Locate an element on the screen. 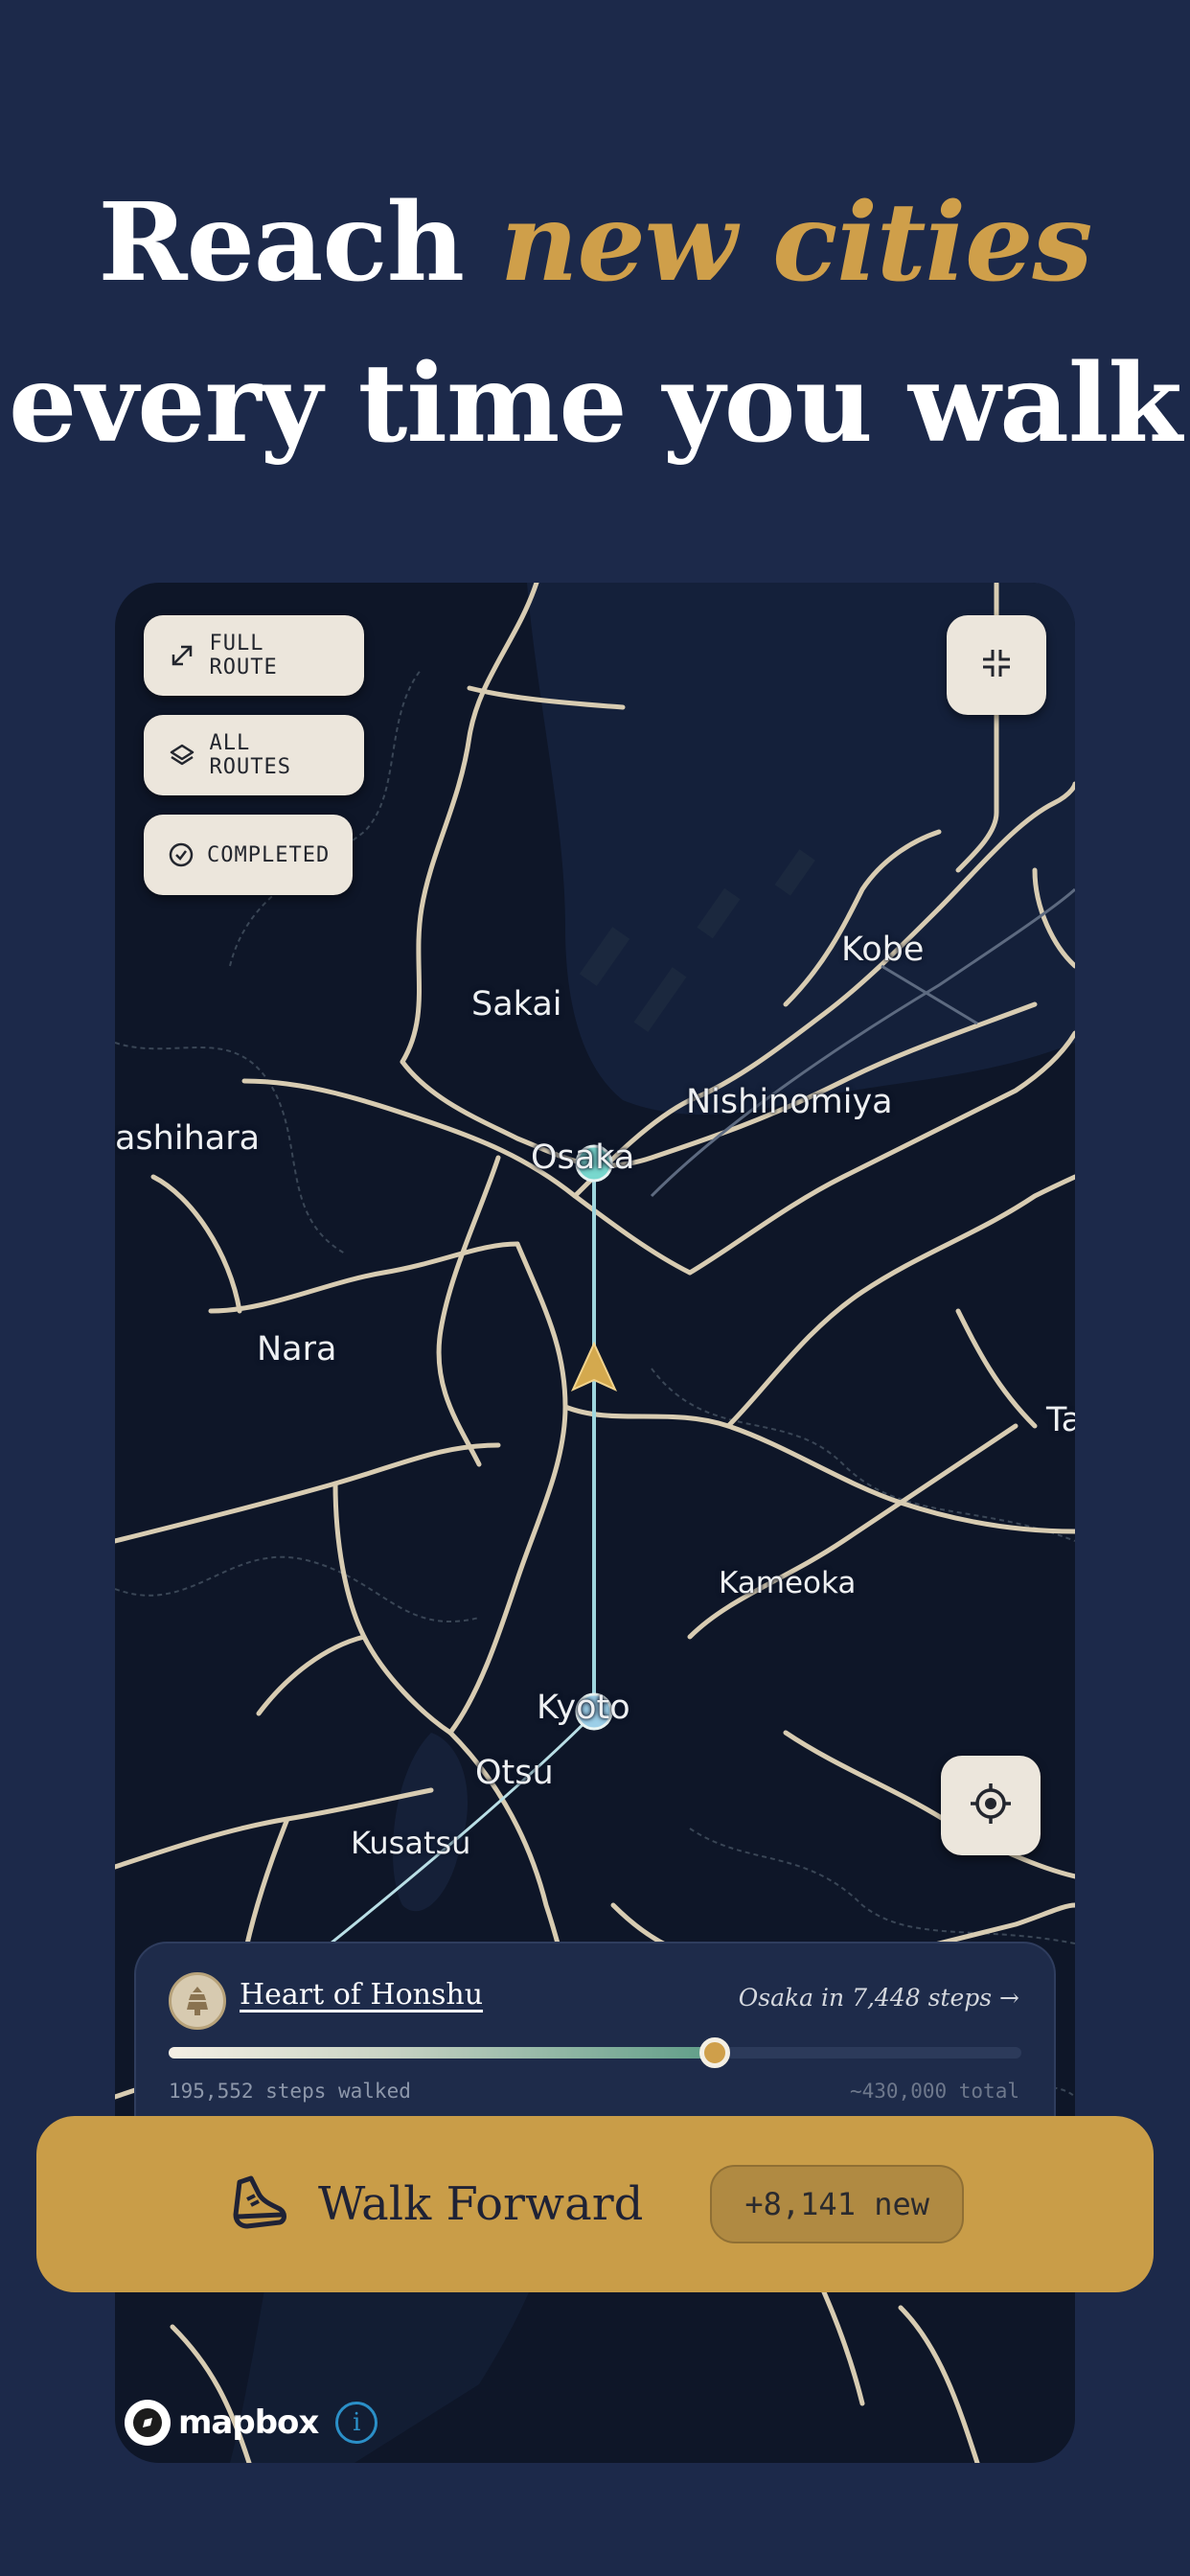 This screenshot has width=1190, height=2576. full-route-label: FULL ROUTE is located at coordinates (244, 655).